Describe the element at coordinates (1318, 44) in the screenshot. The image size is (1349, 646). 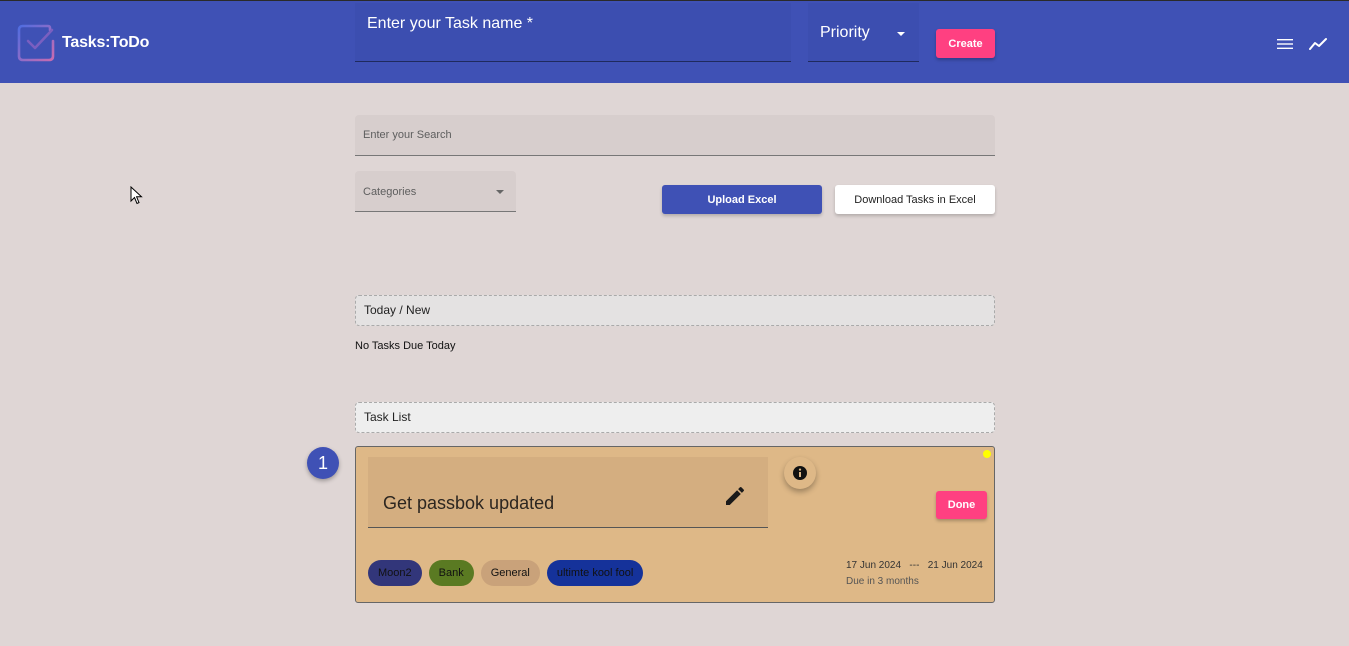
I see `trending-up-icon` at that location.